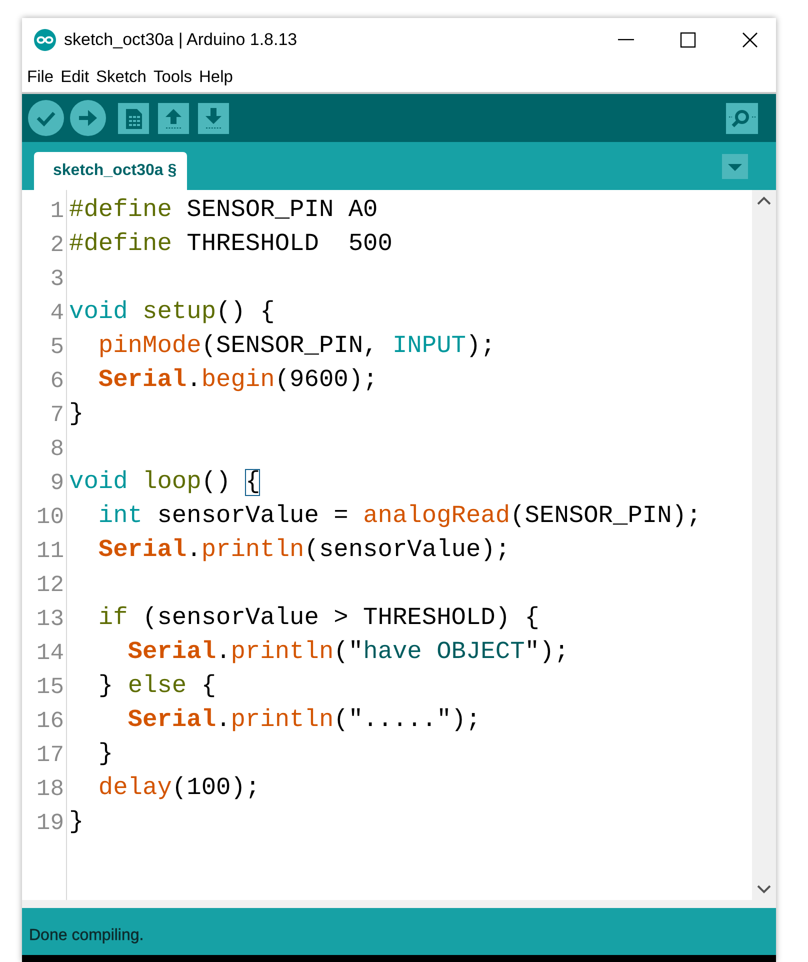 This screenshot has width=808, height=962. What do you see at coordinates (50, 823) in the screenshot?
I see `line-number: 19` at bounding box center [50, 823].